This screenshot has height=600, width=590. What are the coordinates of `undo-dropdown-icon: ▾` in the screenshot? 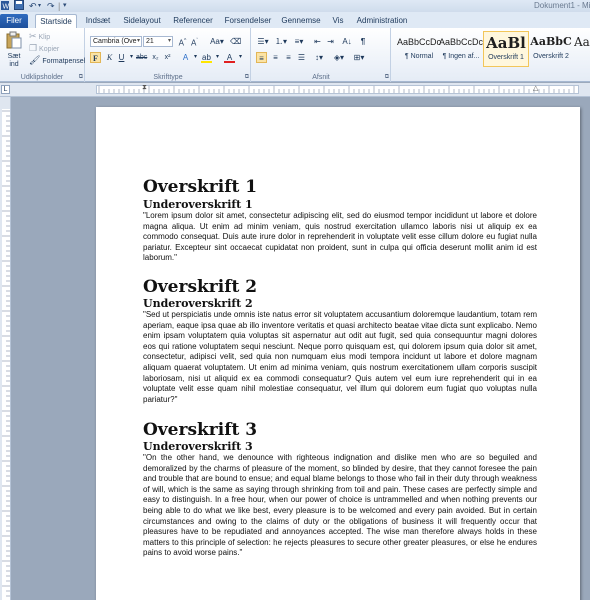 It's located at (39, 6).